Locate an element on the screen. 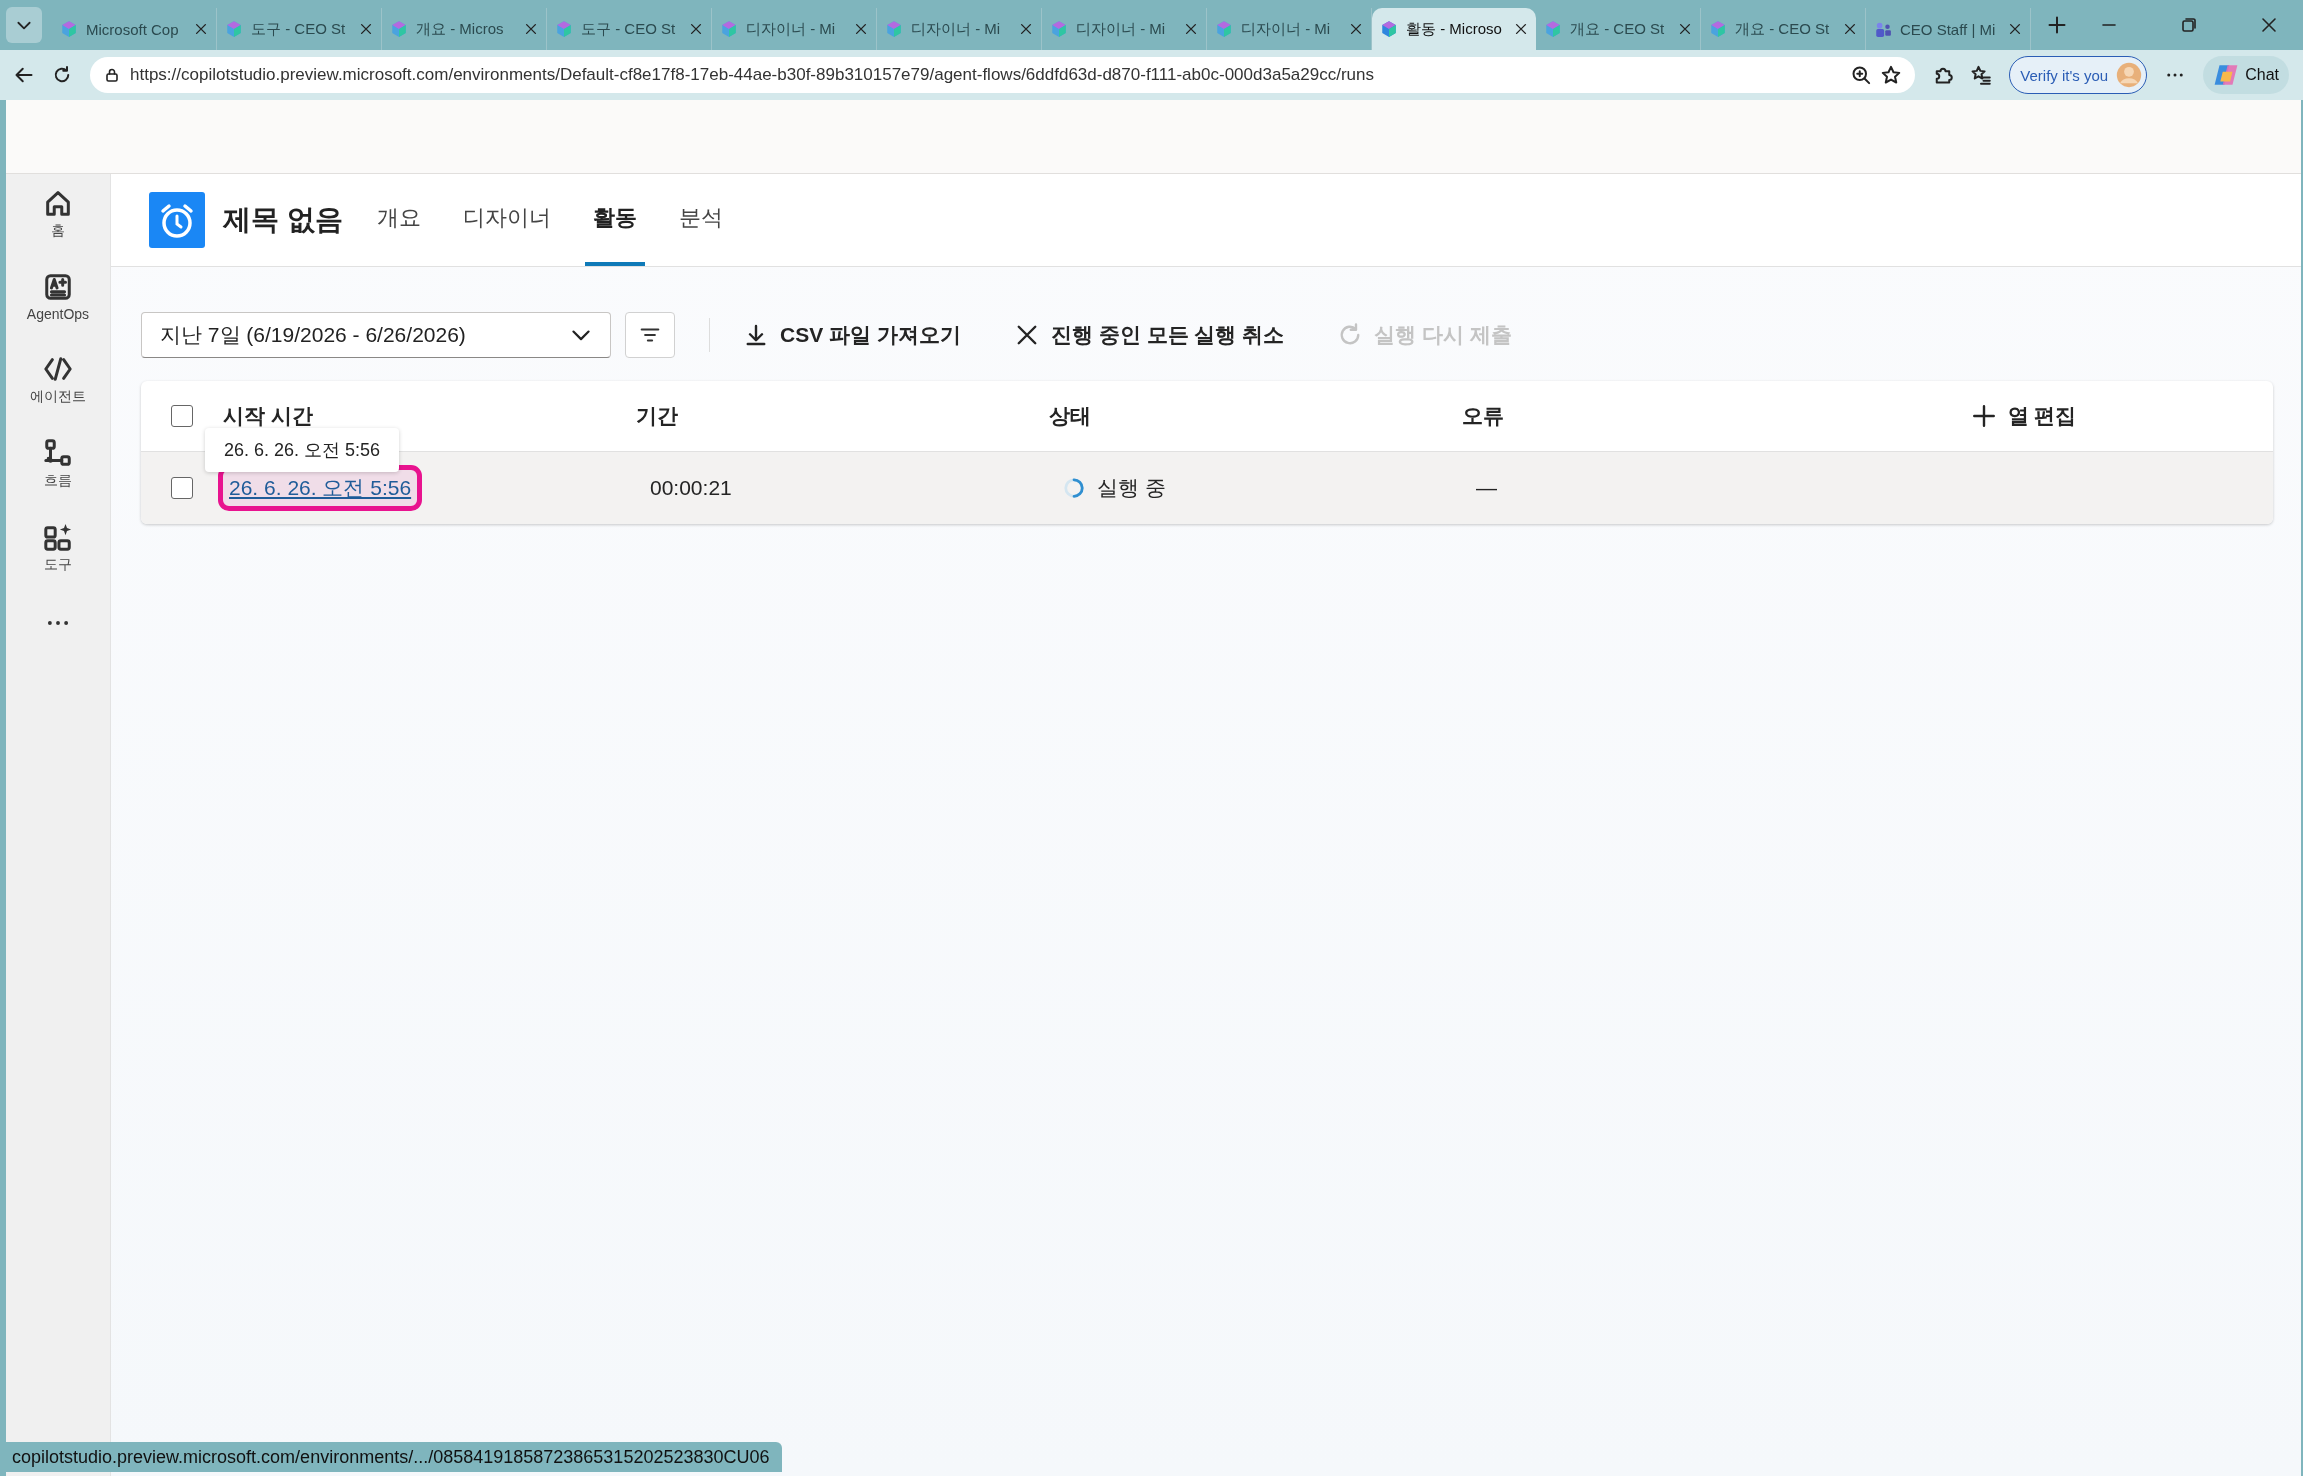  tooltip: 26. 6. 26. 오전 5:56 is located at coordinates (302, 450).